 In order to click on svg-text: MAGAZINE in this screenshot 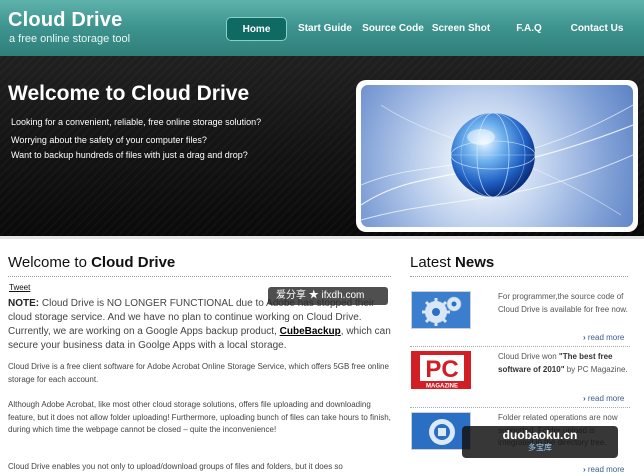, I will do `click(442, 387)`.